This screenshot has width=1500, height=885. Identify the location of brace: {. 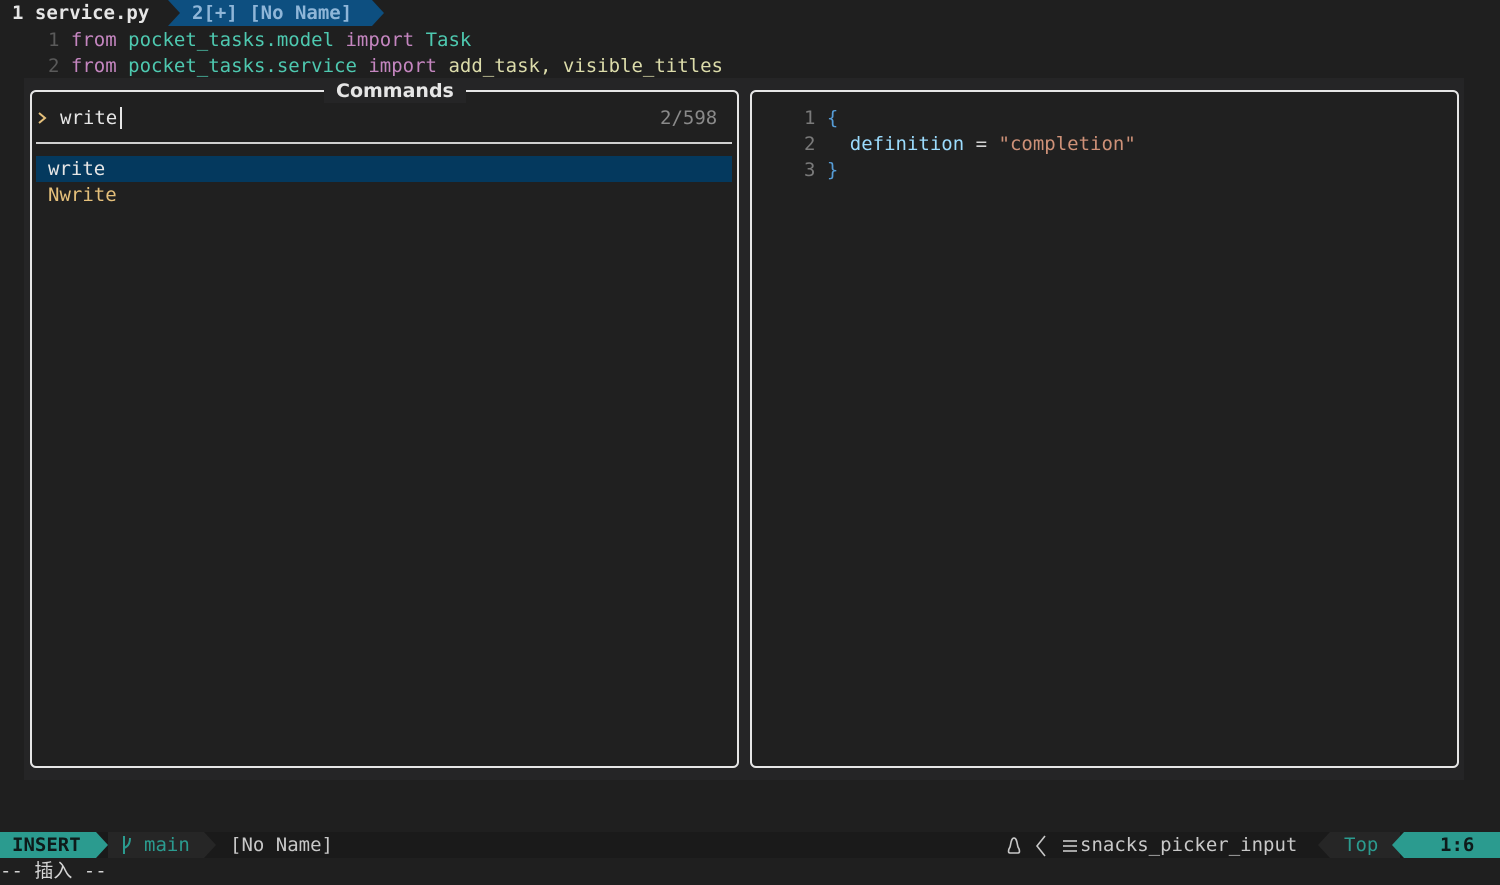
(832, 118).